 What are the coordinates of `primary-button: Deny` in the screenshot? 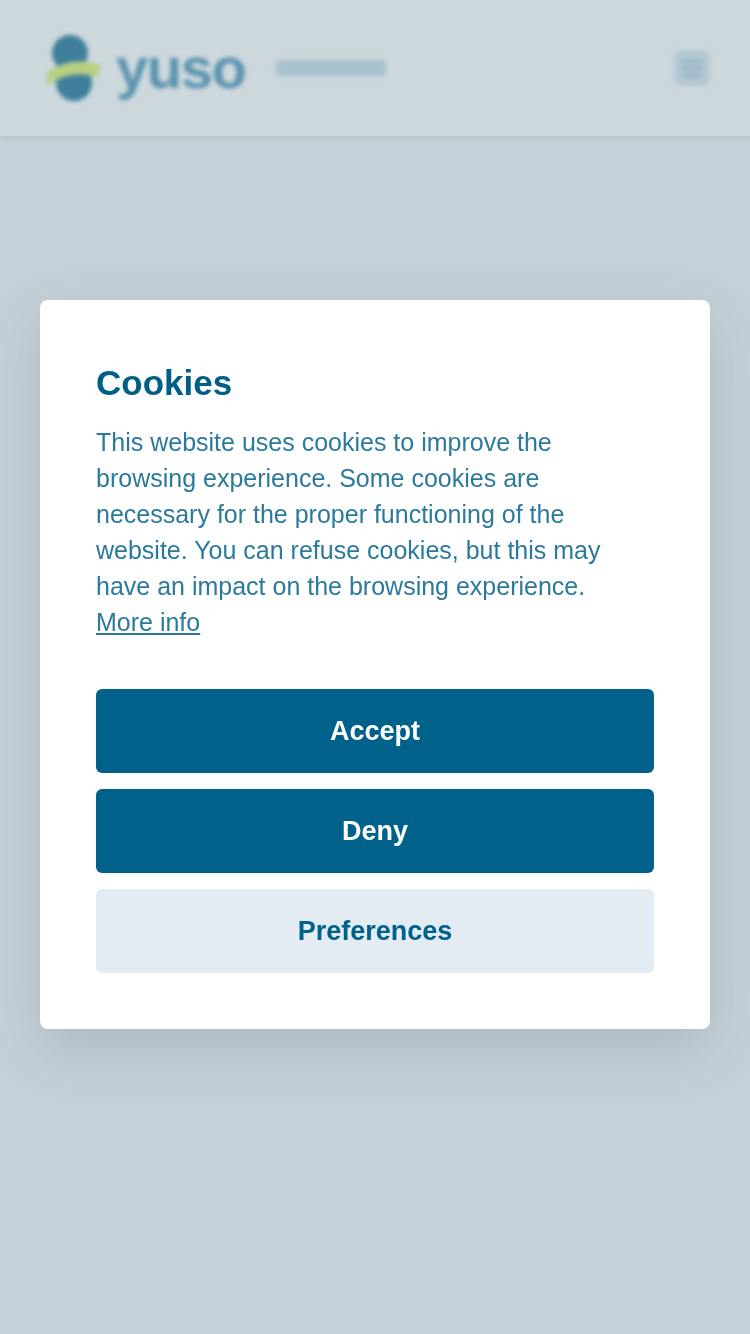 It's located at (375, 831).